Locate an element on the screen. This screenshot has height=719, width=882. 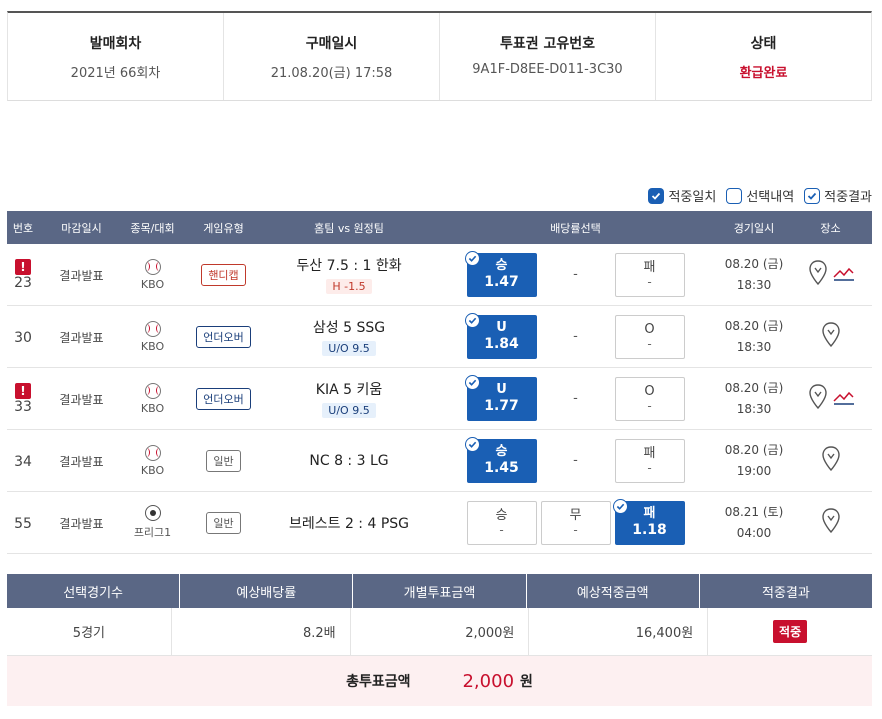
odds-button-under: U 1.77 is located at coordinates (500, 397).